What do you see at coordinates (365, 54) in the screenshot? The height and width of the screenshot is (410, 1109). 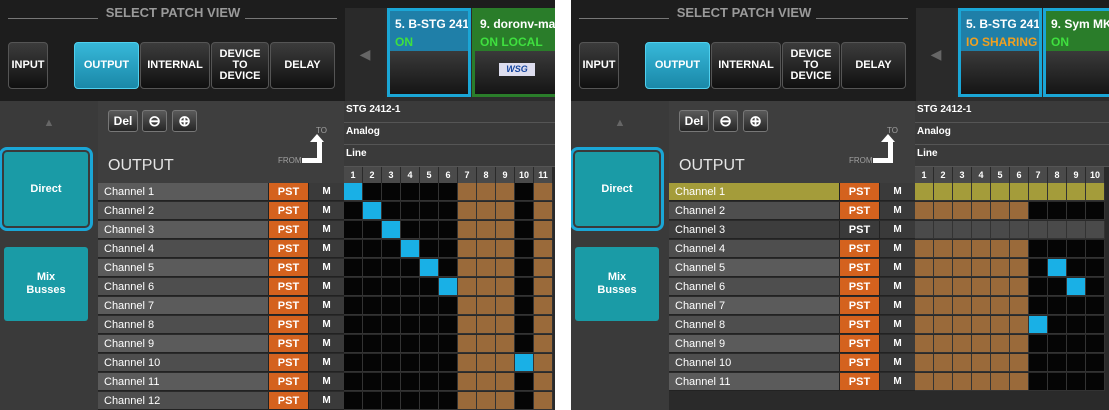 I see `scroll-left-button: ◀` at bounding box center [365, 54].